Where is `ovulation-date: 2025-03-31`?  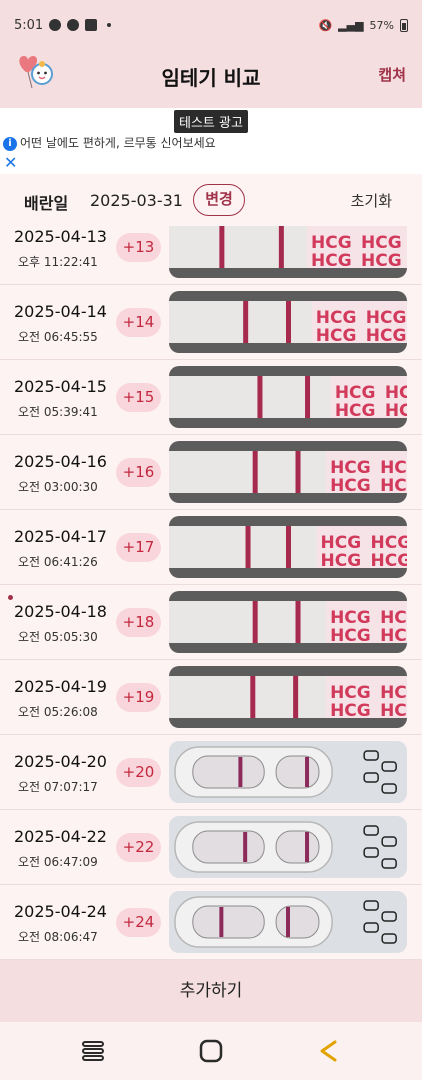 ovulation-date: 2025-03-31 is located at coordinates (136, 200).